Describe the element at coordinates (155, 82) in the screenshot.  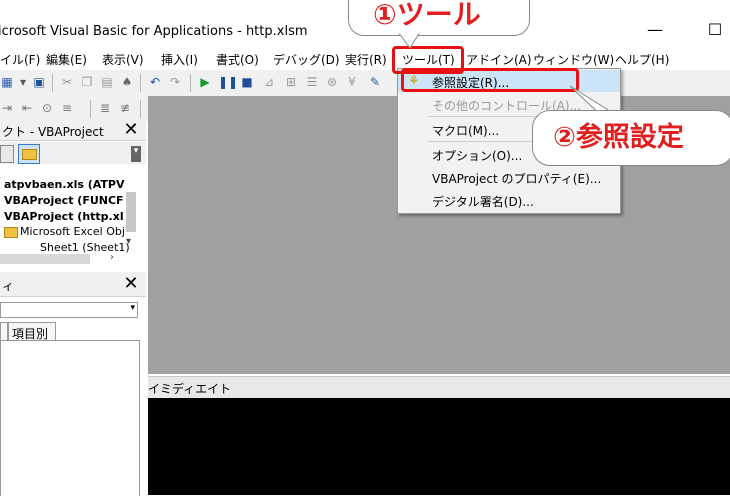
I see `undo-icon: ↶` at that location.